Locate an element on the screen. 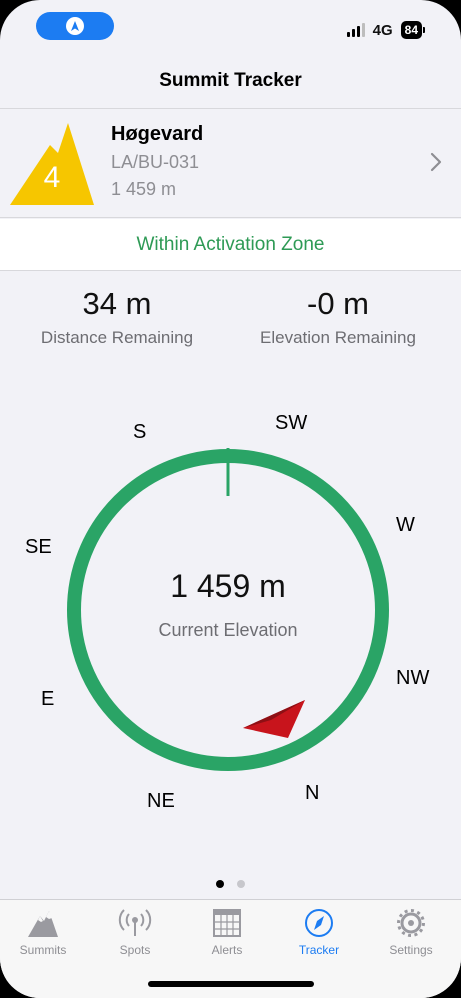  mountain-icon is located at coordinates (43, 924).